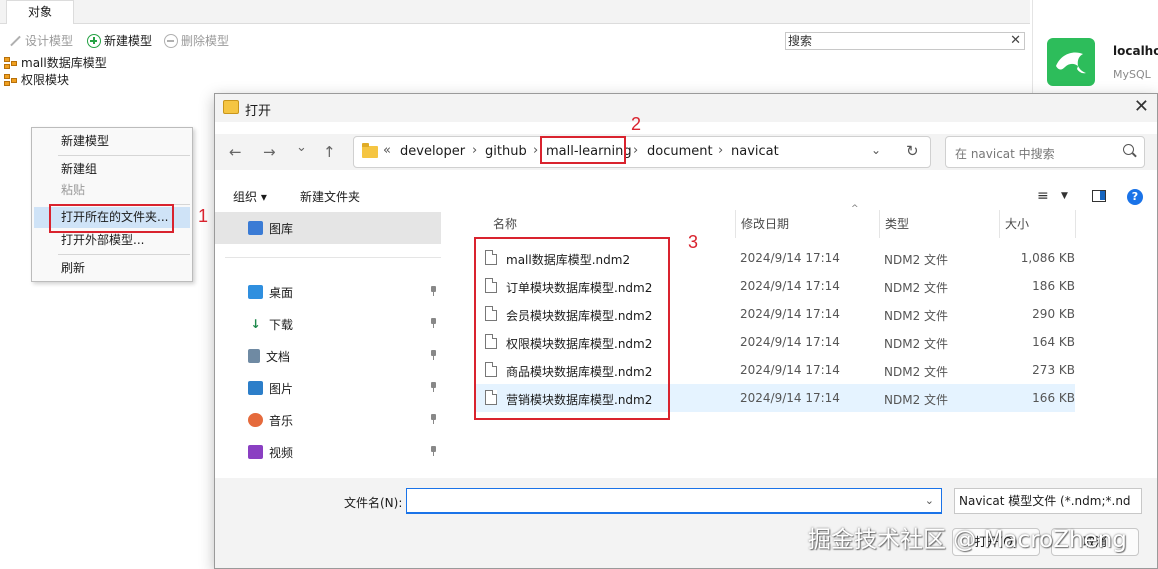  I want to click on search-label: 搜索, so click(800, 41).